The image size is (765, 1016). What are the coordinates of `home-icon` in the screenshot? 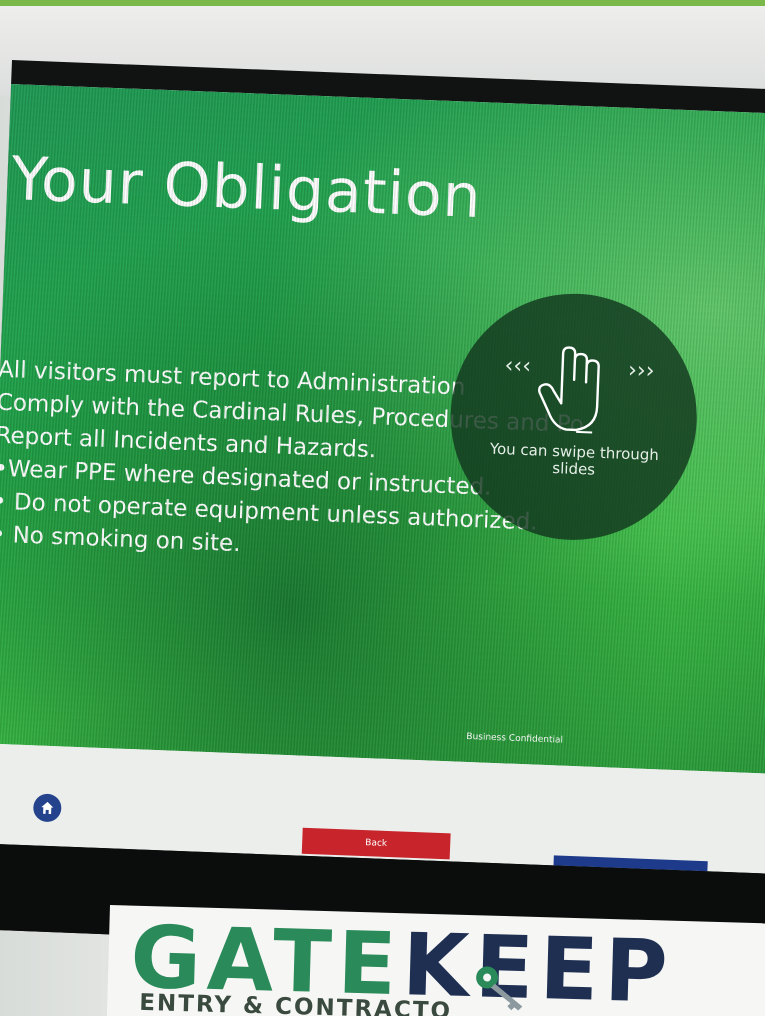 It's located at (47, 808).